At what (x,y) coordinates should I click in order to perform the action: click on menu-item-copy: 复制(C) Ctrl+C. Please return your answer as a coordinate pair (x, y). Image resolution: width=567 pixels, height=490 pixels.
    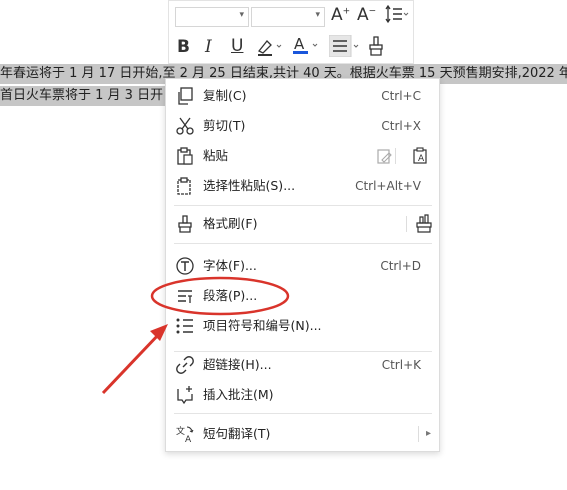
    Looking at the image, I should click on (302, 96).